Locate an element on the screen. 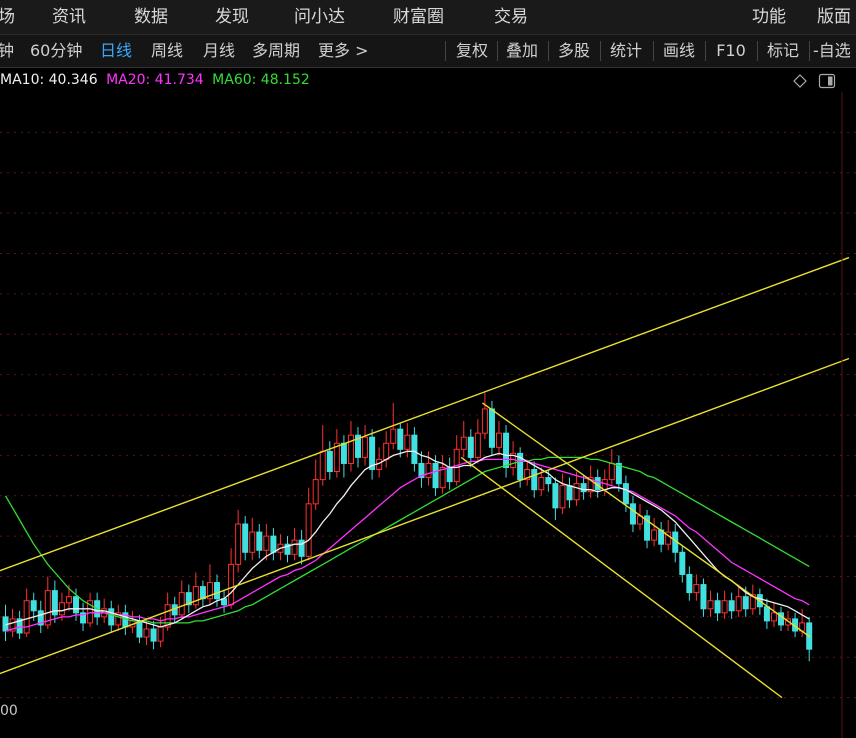  ma20-value: MA20: 41.734 is located at coordinates (155, 80).